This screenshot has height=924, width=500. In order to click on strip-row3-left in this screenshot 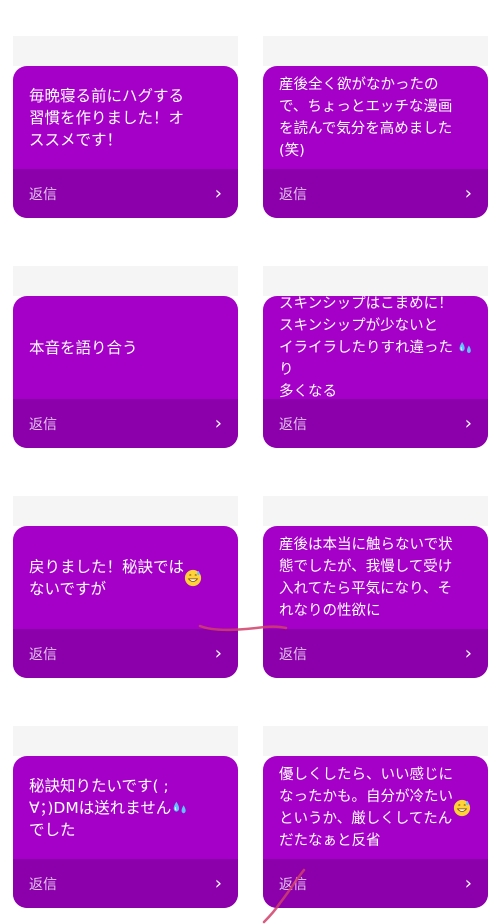, I will do `click(125, 511)`.